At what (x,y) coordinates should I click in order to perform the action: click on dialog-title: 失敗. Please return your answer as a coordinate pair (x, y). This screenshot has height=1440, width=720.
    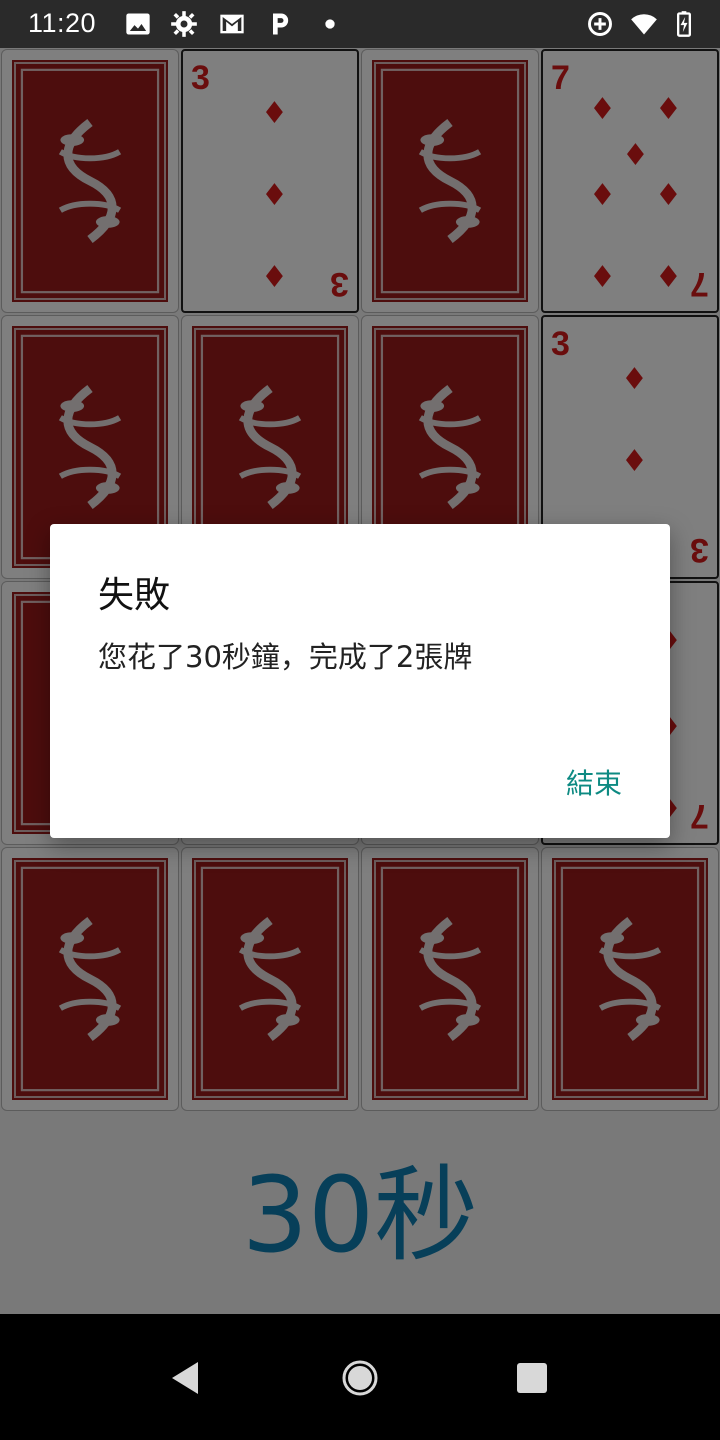
    Looking at the image, I should click on (134, 595).